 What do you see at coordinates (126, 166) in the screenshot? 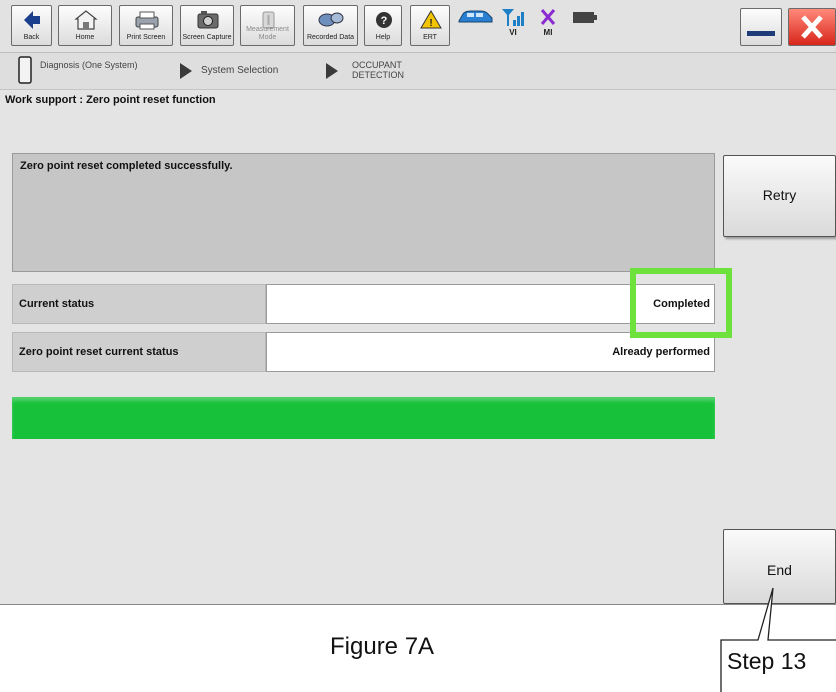
I see `status-message: Zero point reset completed successfully.` at bounding box center [126, 166].